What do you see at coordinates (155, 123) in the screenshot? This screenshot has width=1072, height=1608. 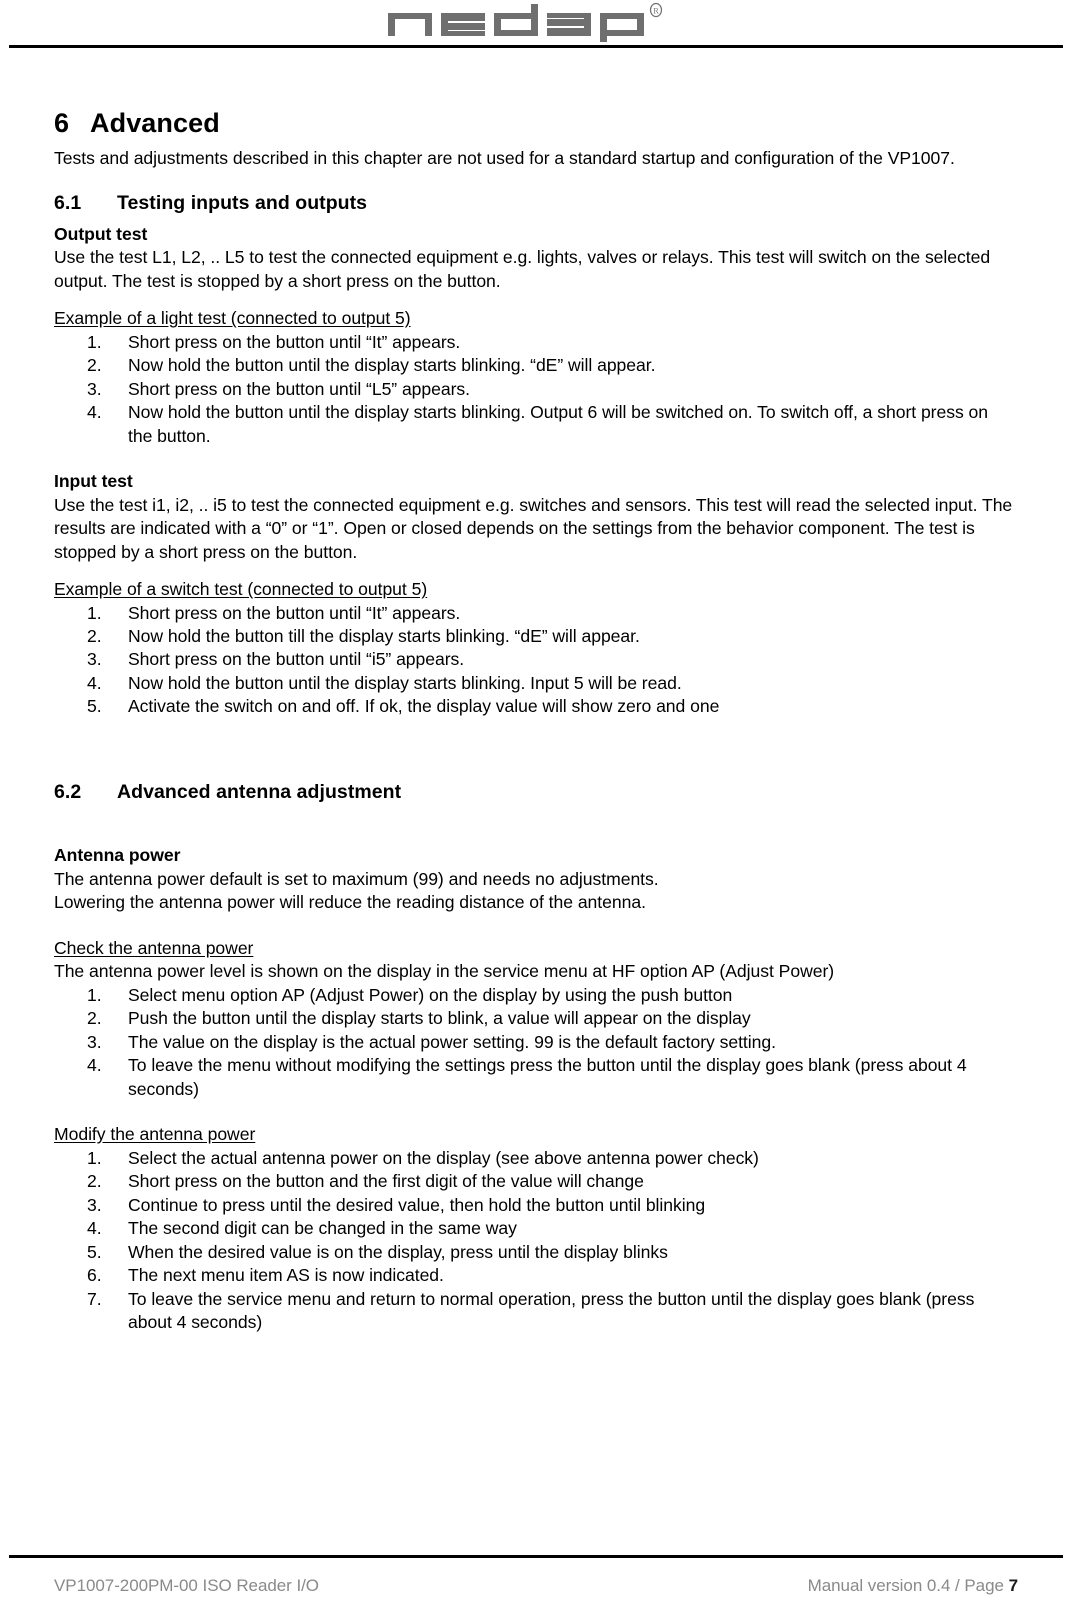 I see `chapter-title-text: Advanced` at bounding box center [155, 123].